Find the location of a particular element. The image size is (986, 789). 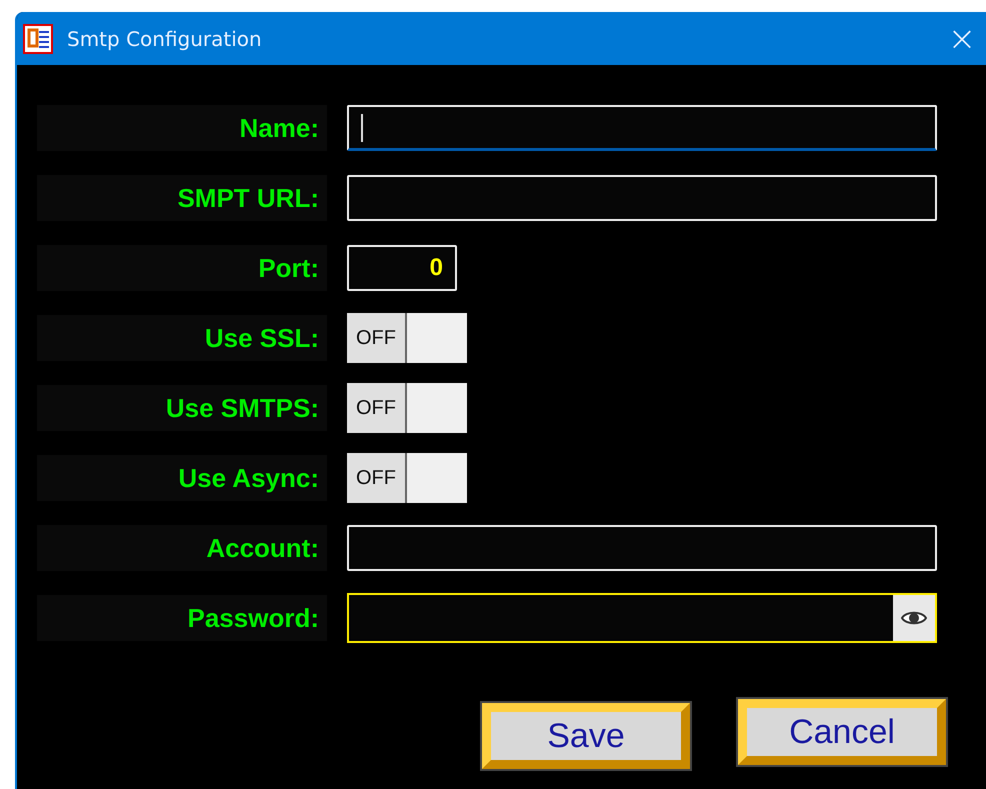

number-field: 0 is located at coordinates (402, 268).